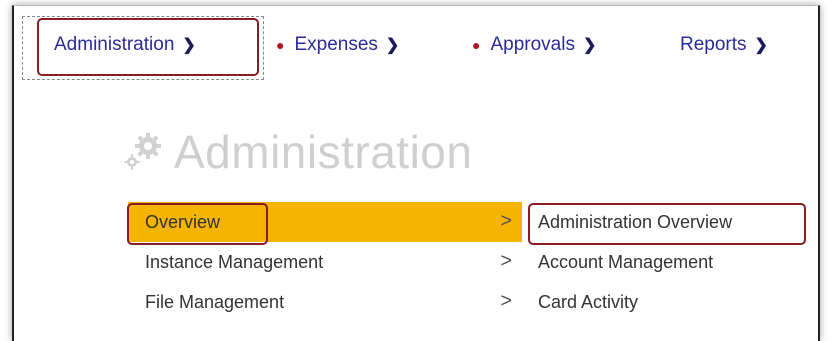  I want to click on nav-item-label: Expenses, so click(336, 44).